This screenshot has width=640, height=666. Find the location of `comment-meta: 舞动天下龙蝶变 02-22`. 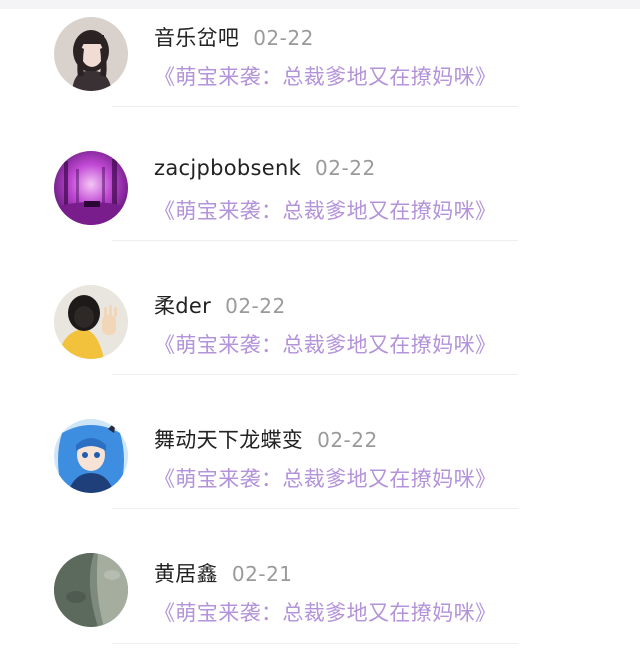

comment-meta: 舞动天下龙蝶变 02-22 is located at coordinates (266, 439).